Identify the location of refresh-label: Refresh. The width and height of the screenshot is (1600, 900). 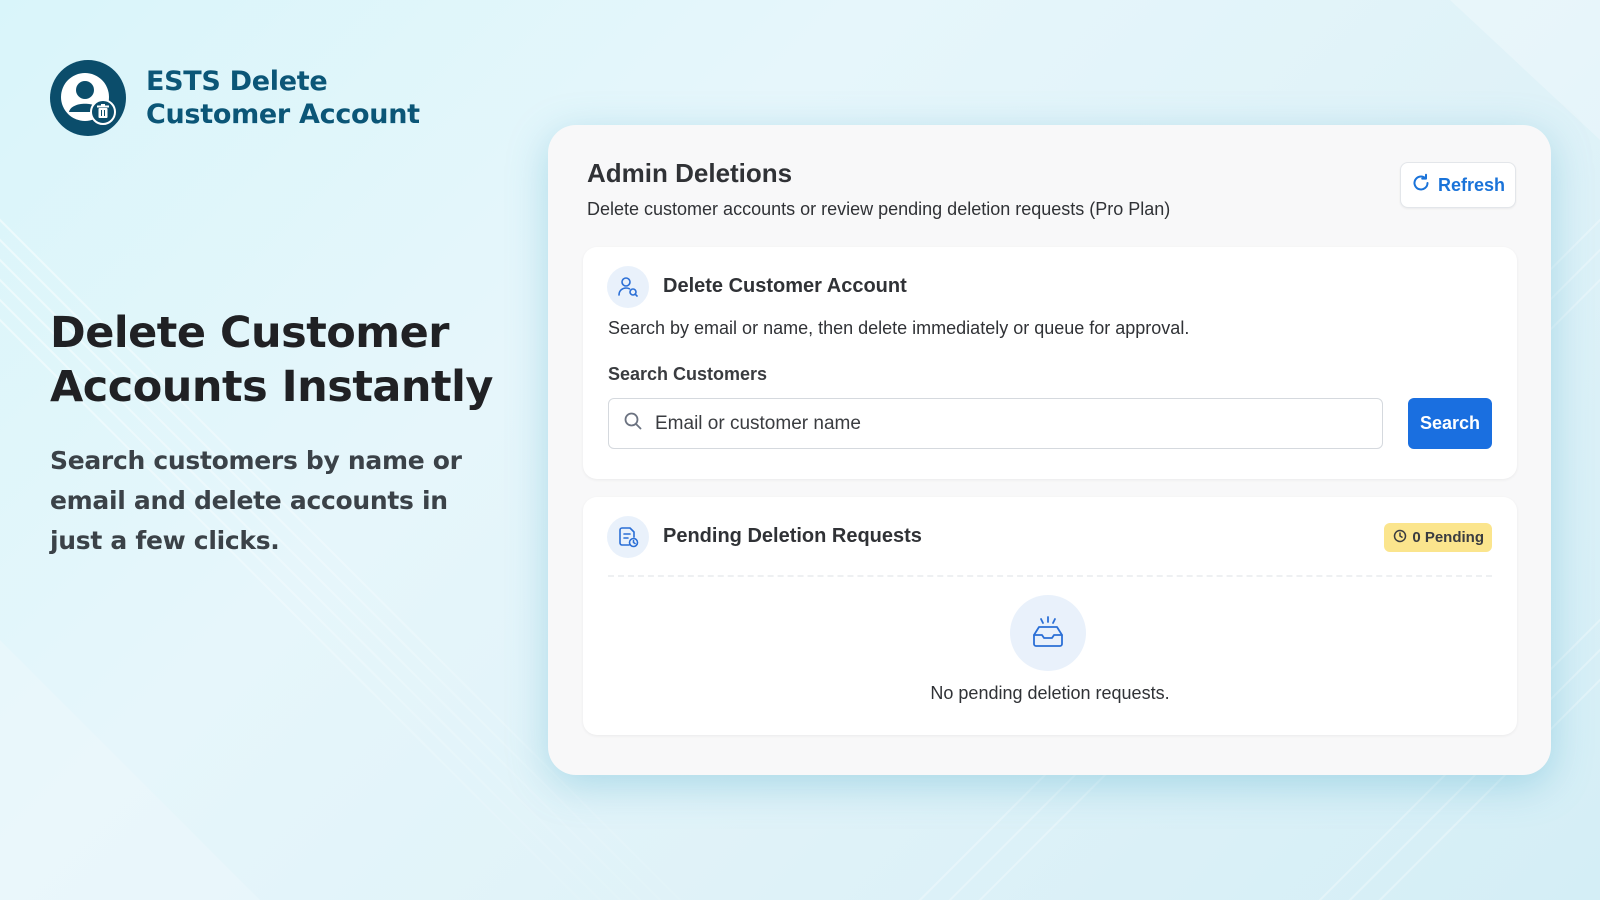
(1471, 184).